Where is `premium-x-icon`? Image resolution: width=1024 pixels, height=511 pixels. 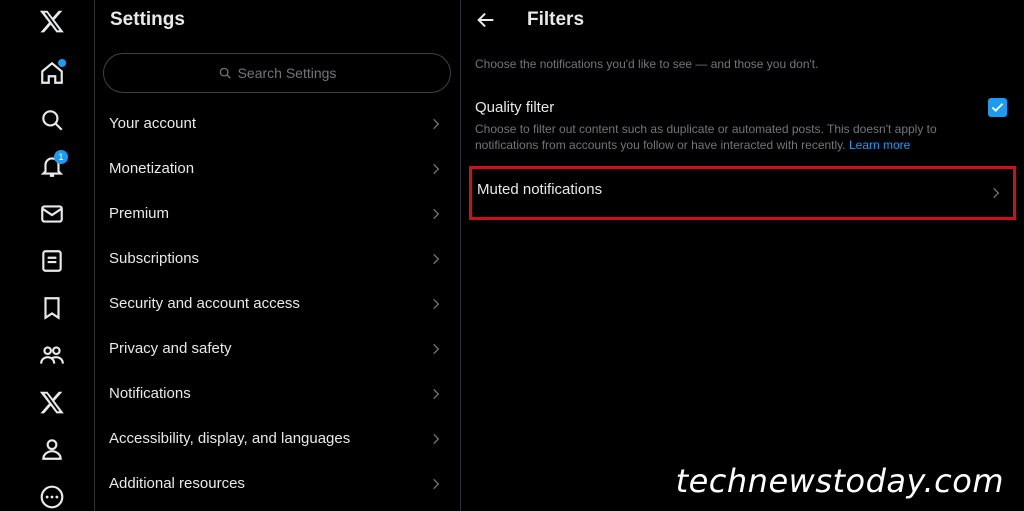 premium-x-icon is located at coordinates (52, 402).